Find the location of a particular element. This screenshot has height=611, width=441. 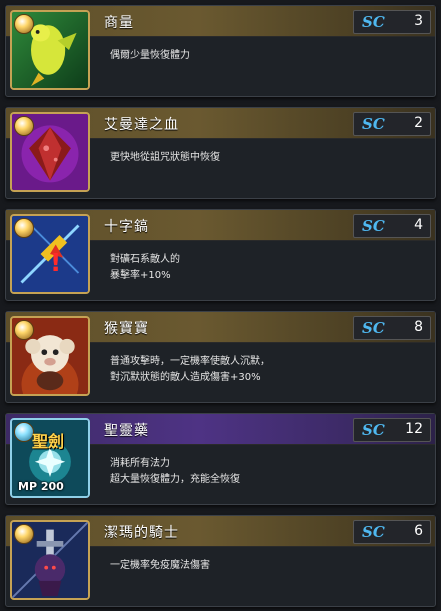

sc-value: 2 is located at coordinates (418, 123).